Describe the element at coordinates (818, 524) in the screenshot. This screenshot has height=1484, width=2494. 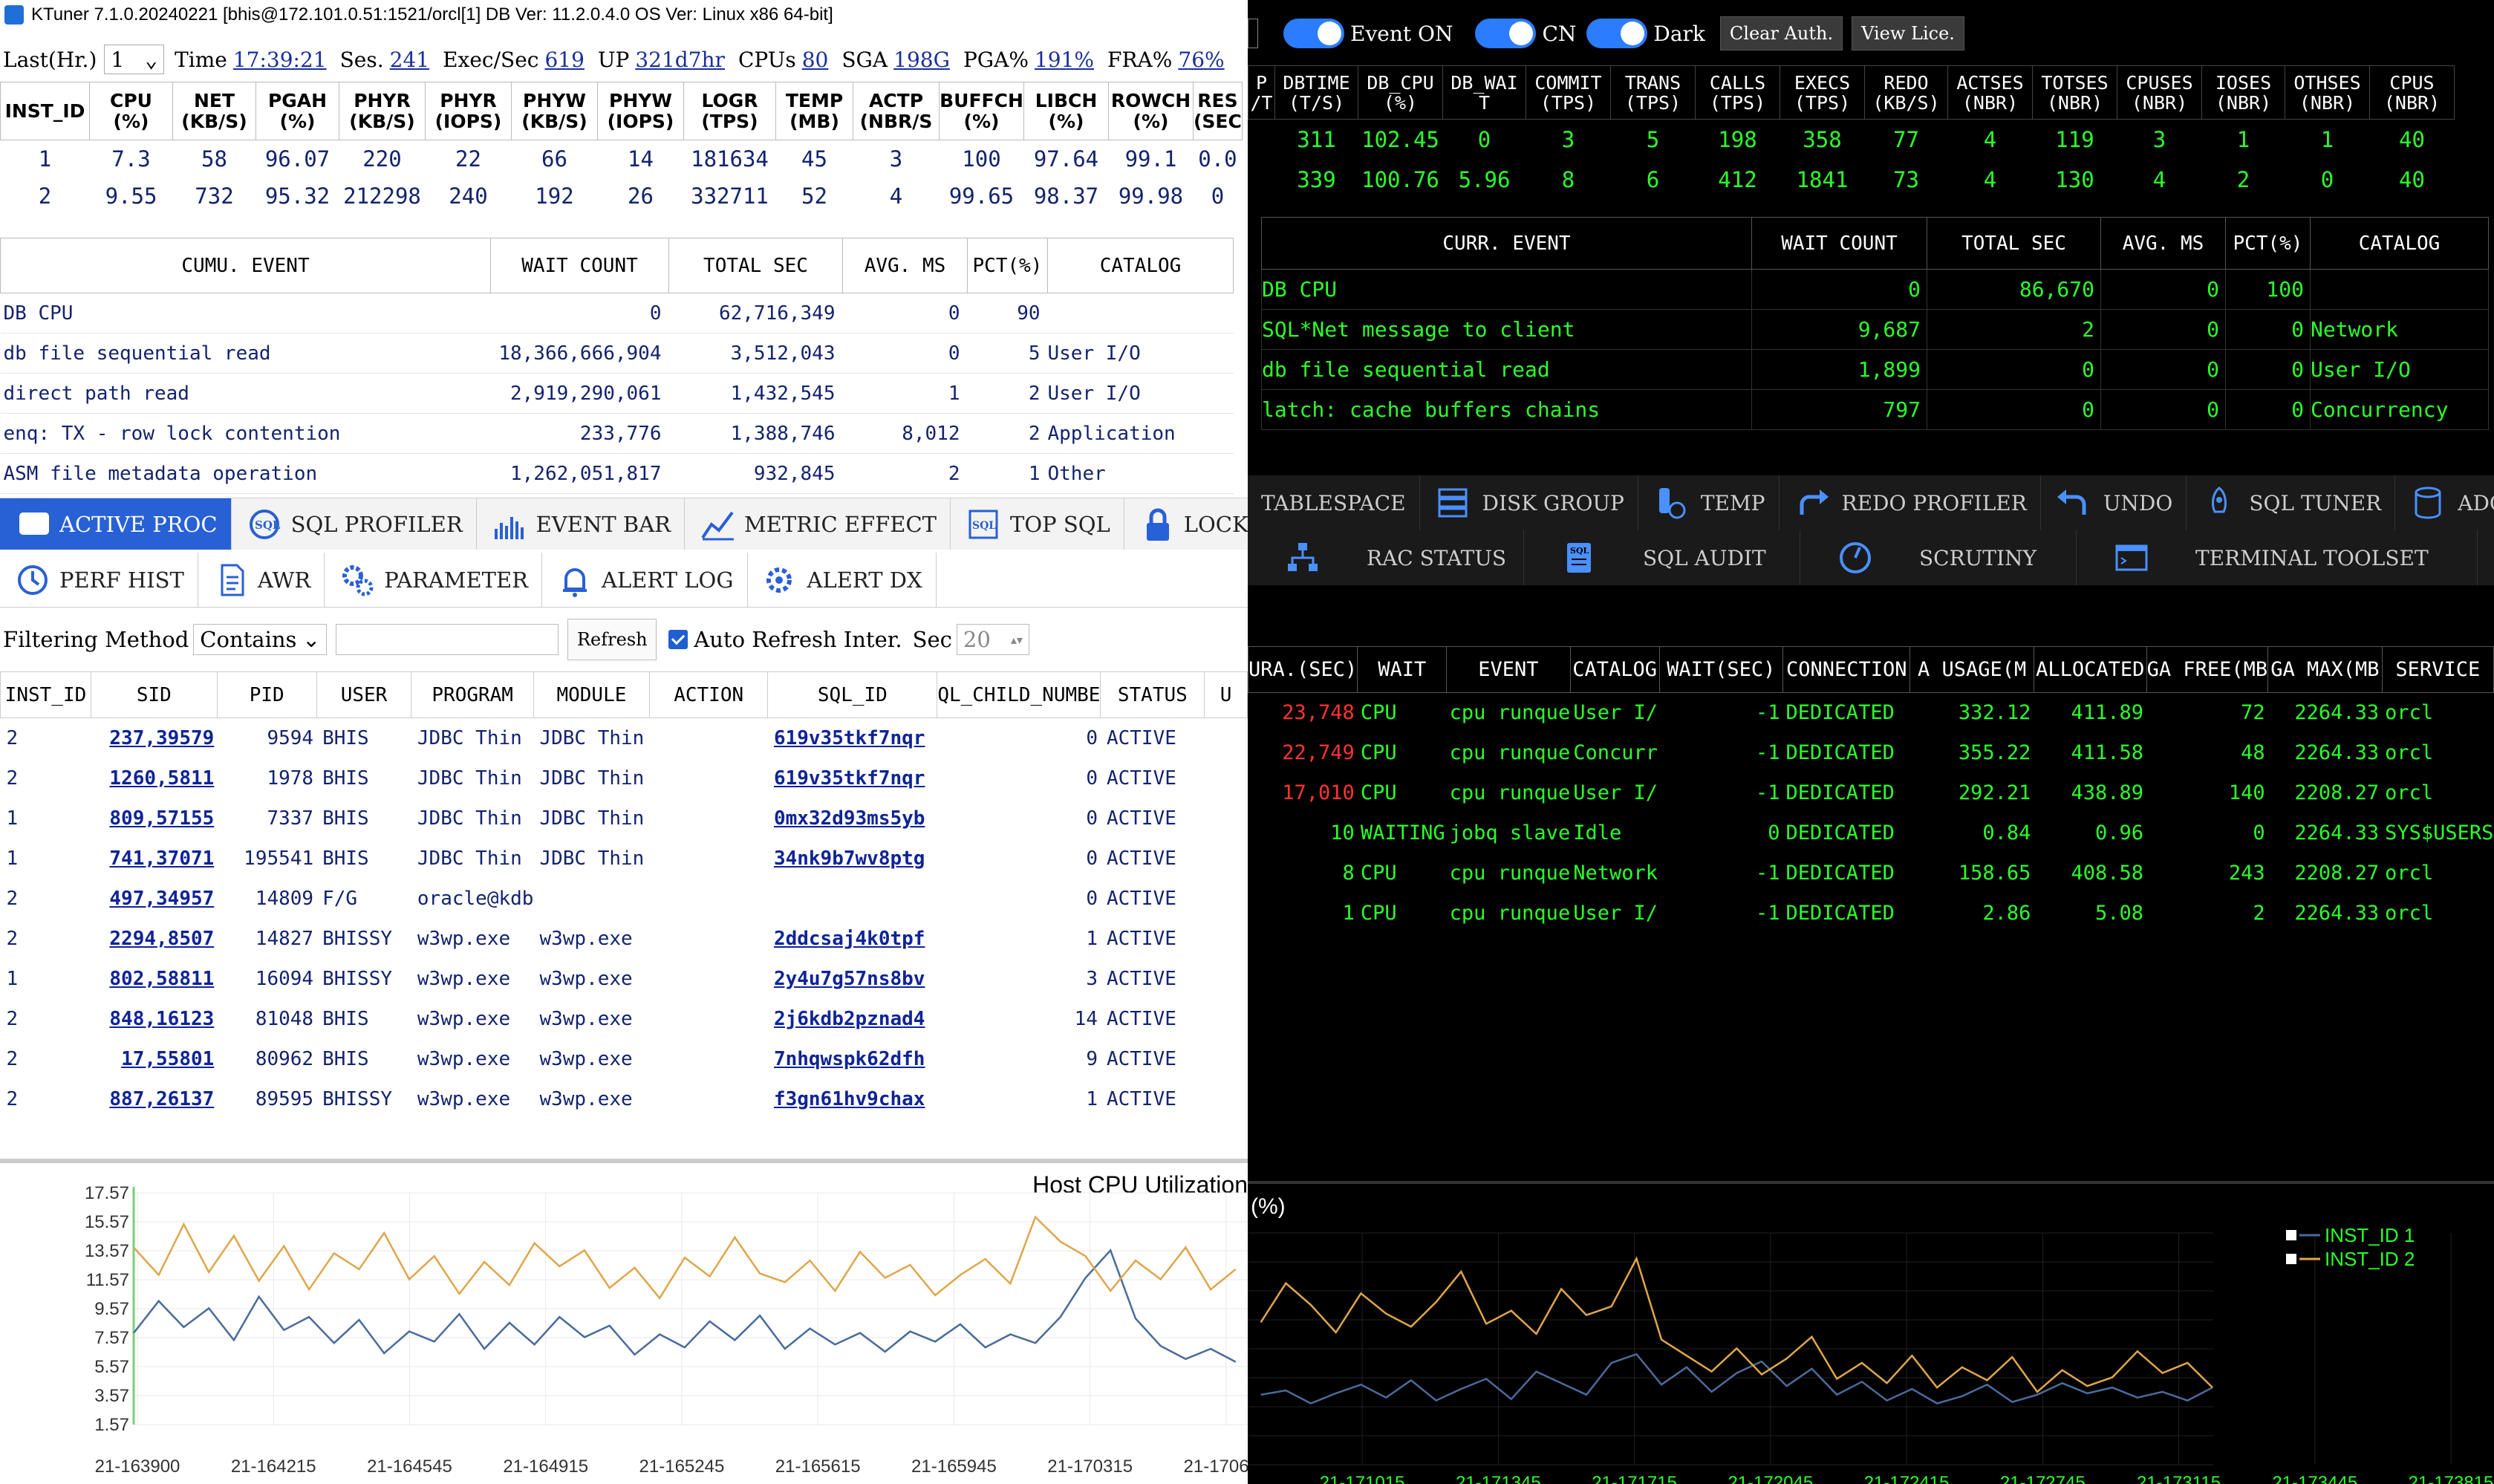
I see `menu-metric-effect-button: METRIC EFFECT` at that location.